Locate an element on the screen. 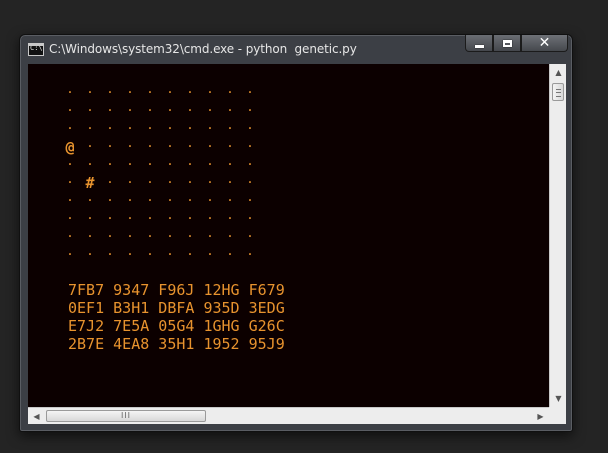  grip-icon is located at coordinates (558, 93).